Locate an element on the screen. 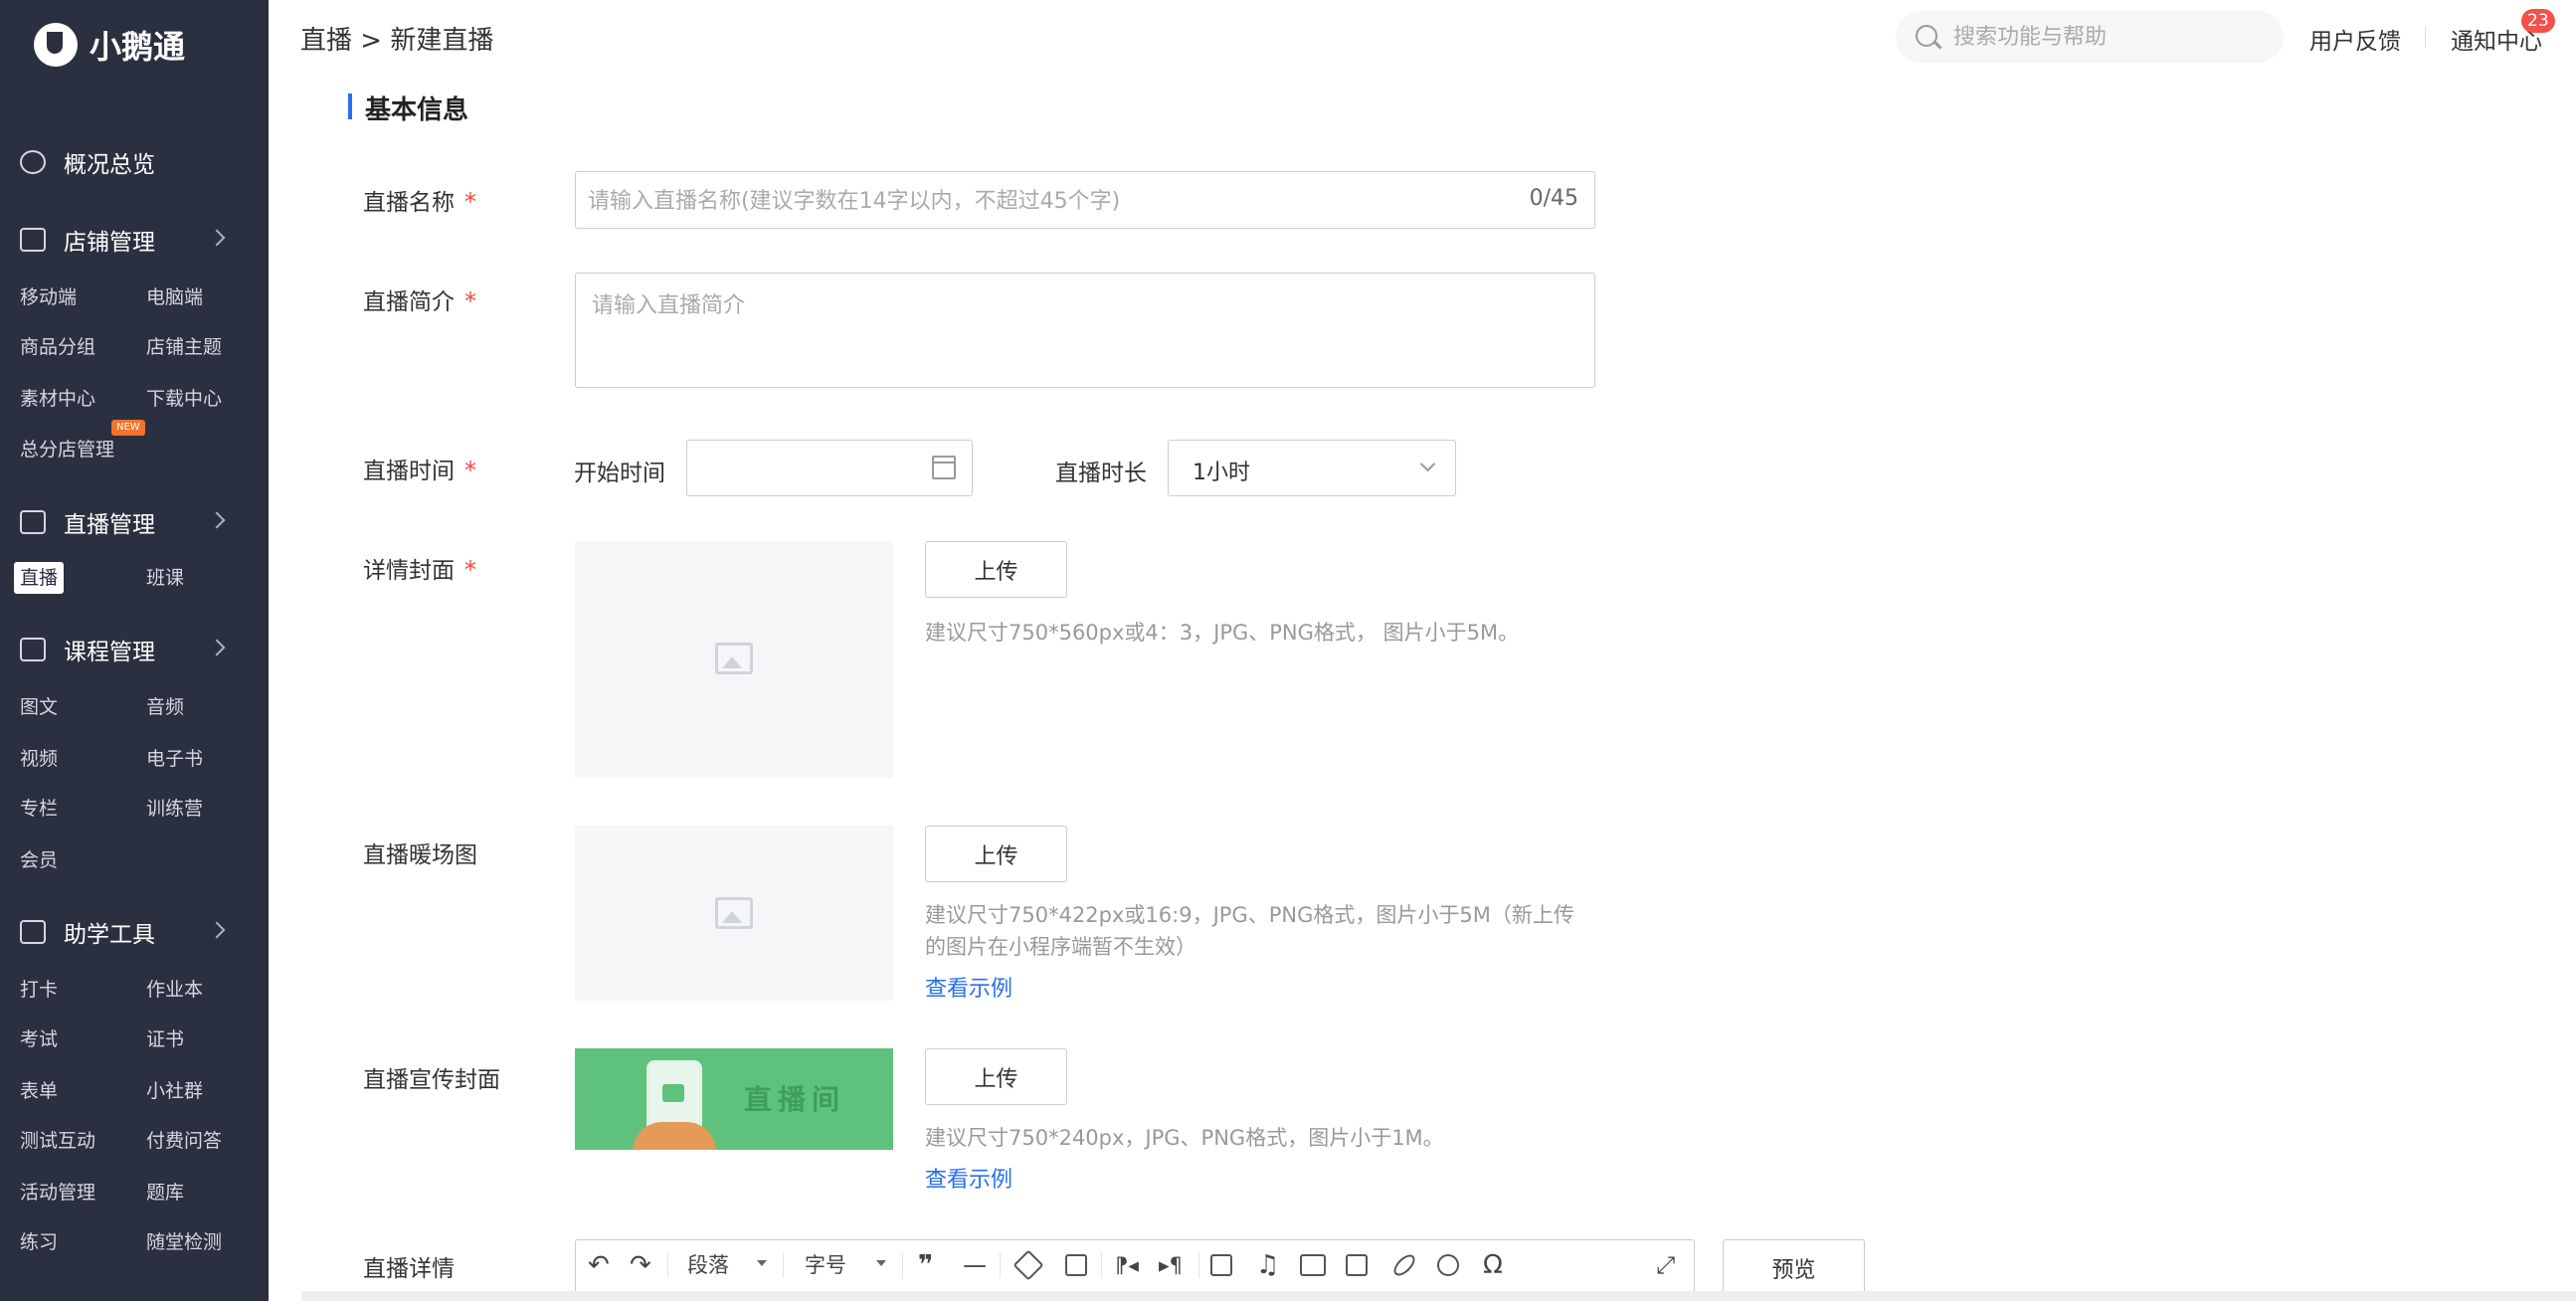 This screenshot has height=1301, width=2576. bottom-divider is located at coordinates (1438, 1296).